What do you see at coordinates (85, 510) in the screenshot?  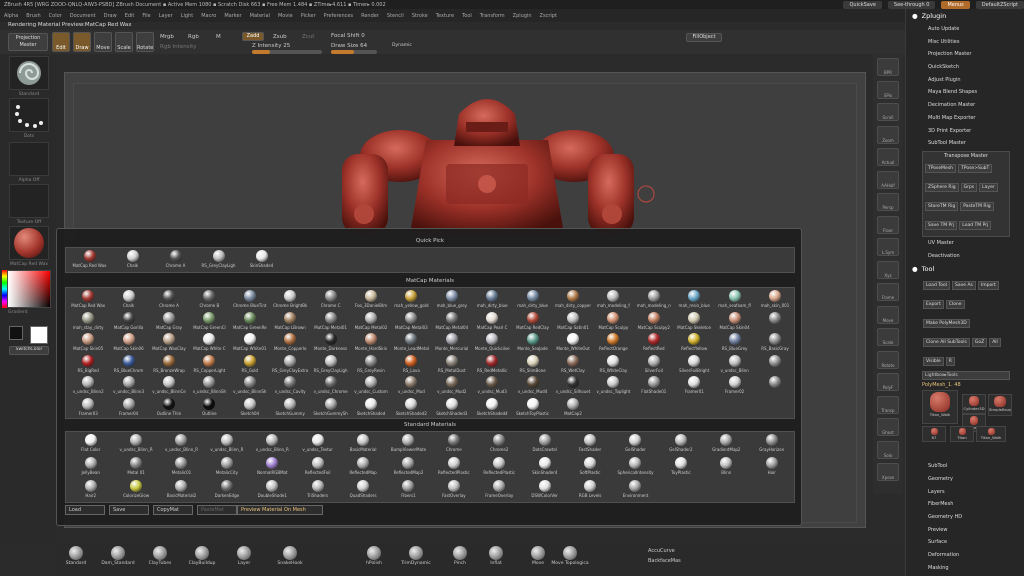 I see `load-button: Load` at bounding box center [85, 510].